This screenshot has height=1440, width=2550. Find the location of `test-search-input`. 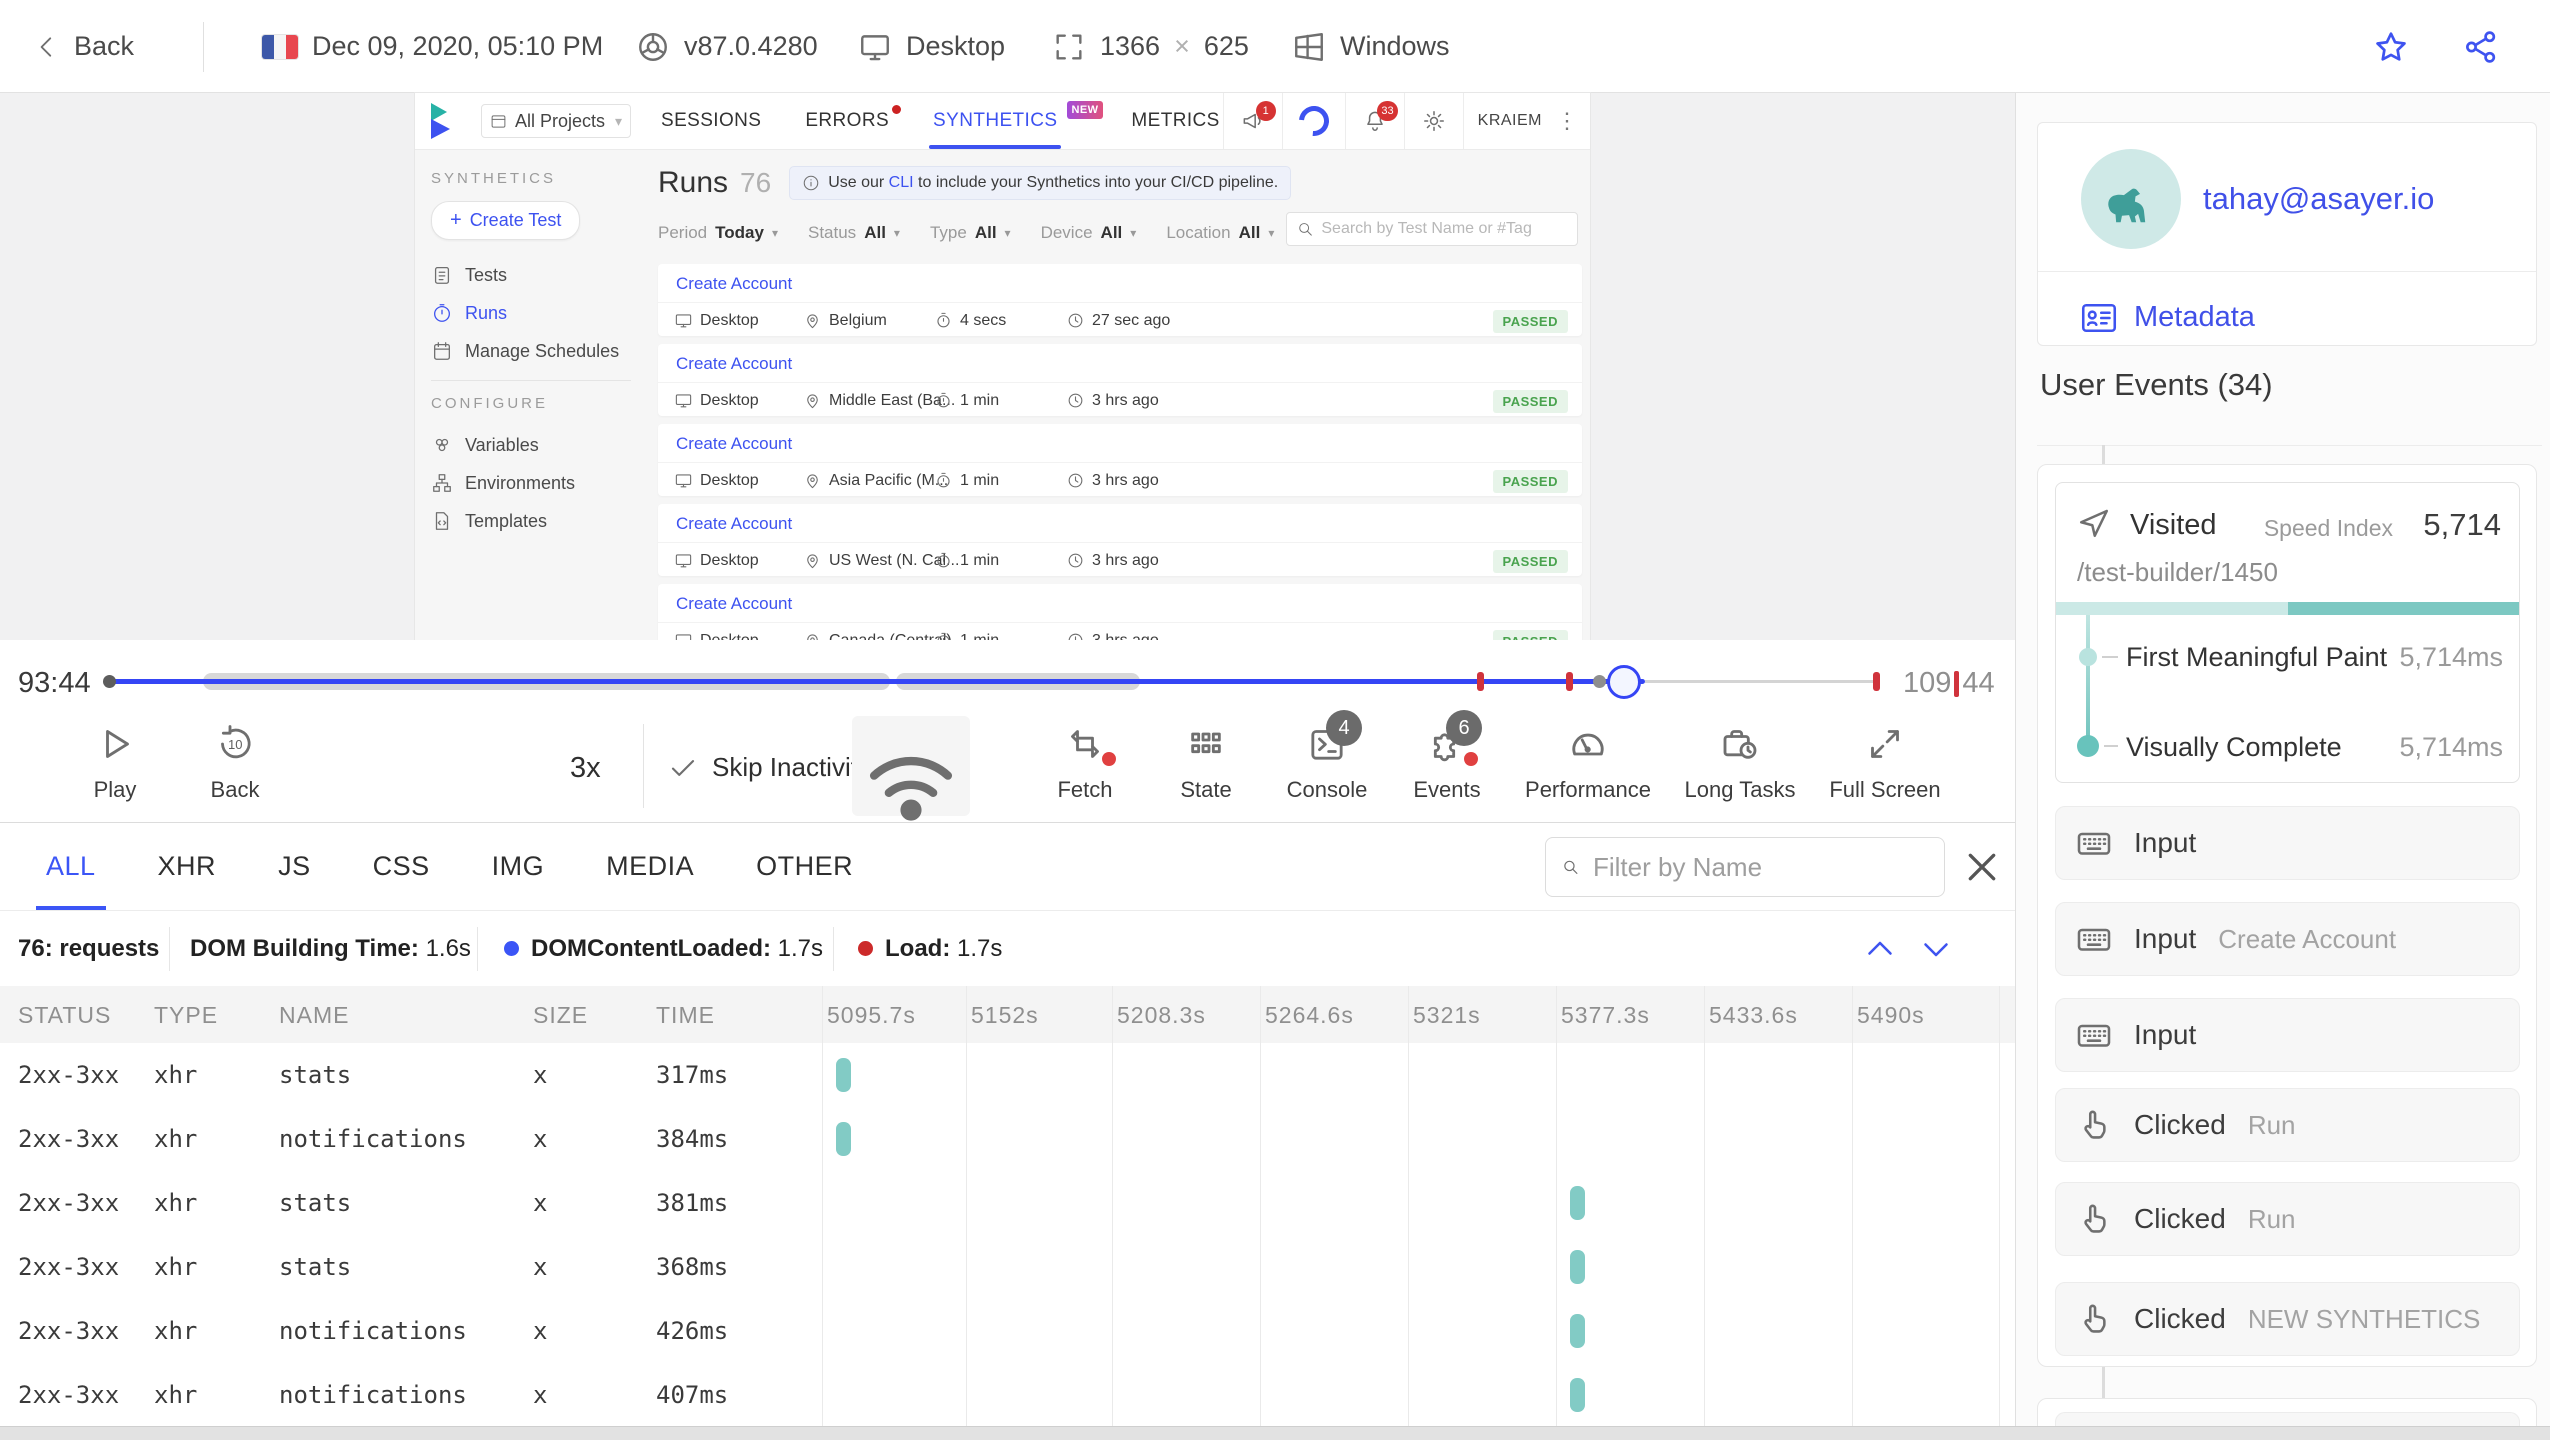

test-search-input is located at coordinates (1432, 229).